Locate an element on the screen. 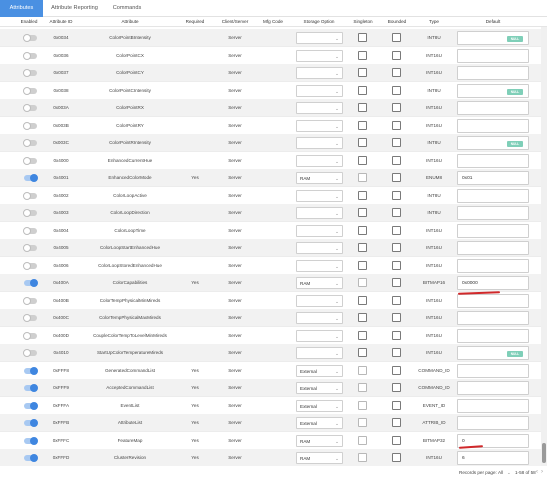 The height and width of the screenshot is (479, 547). column-header-attribute-id: Attribute ID is located at coordinates (61, 22).